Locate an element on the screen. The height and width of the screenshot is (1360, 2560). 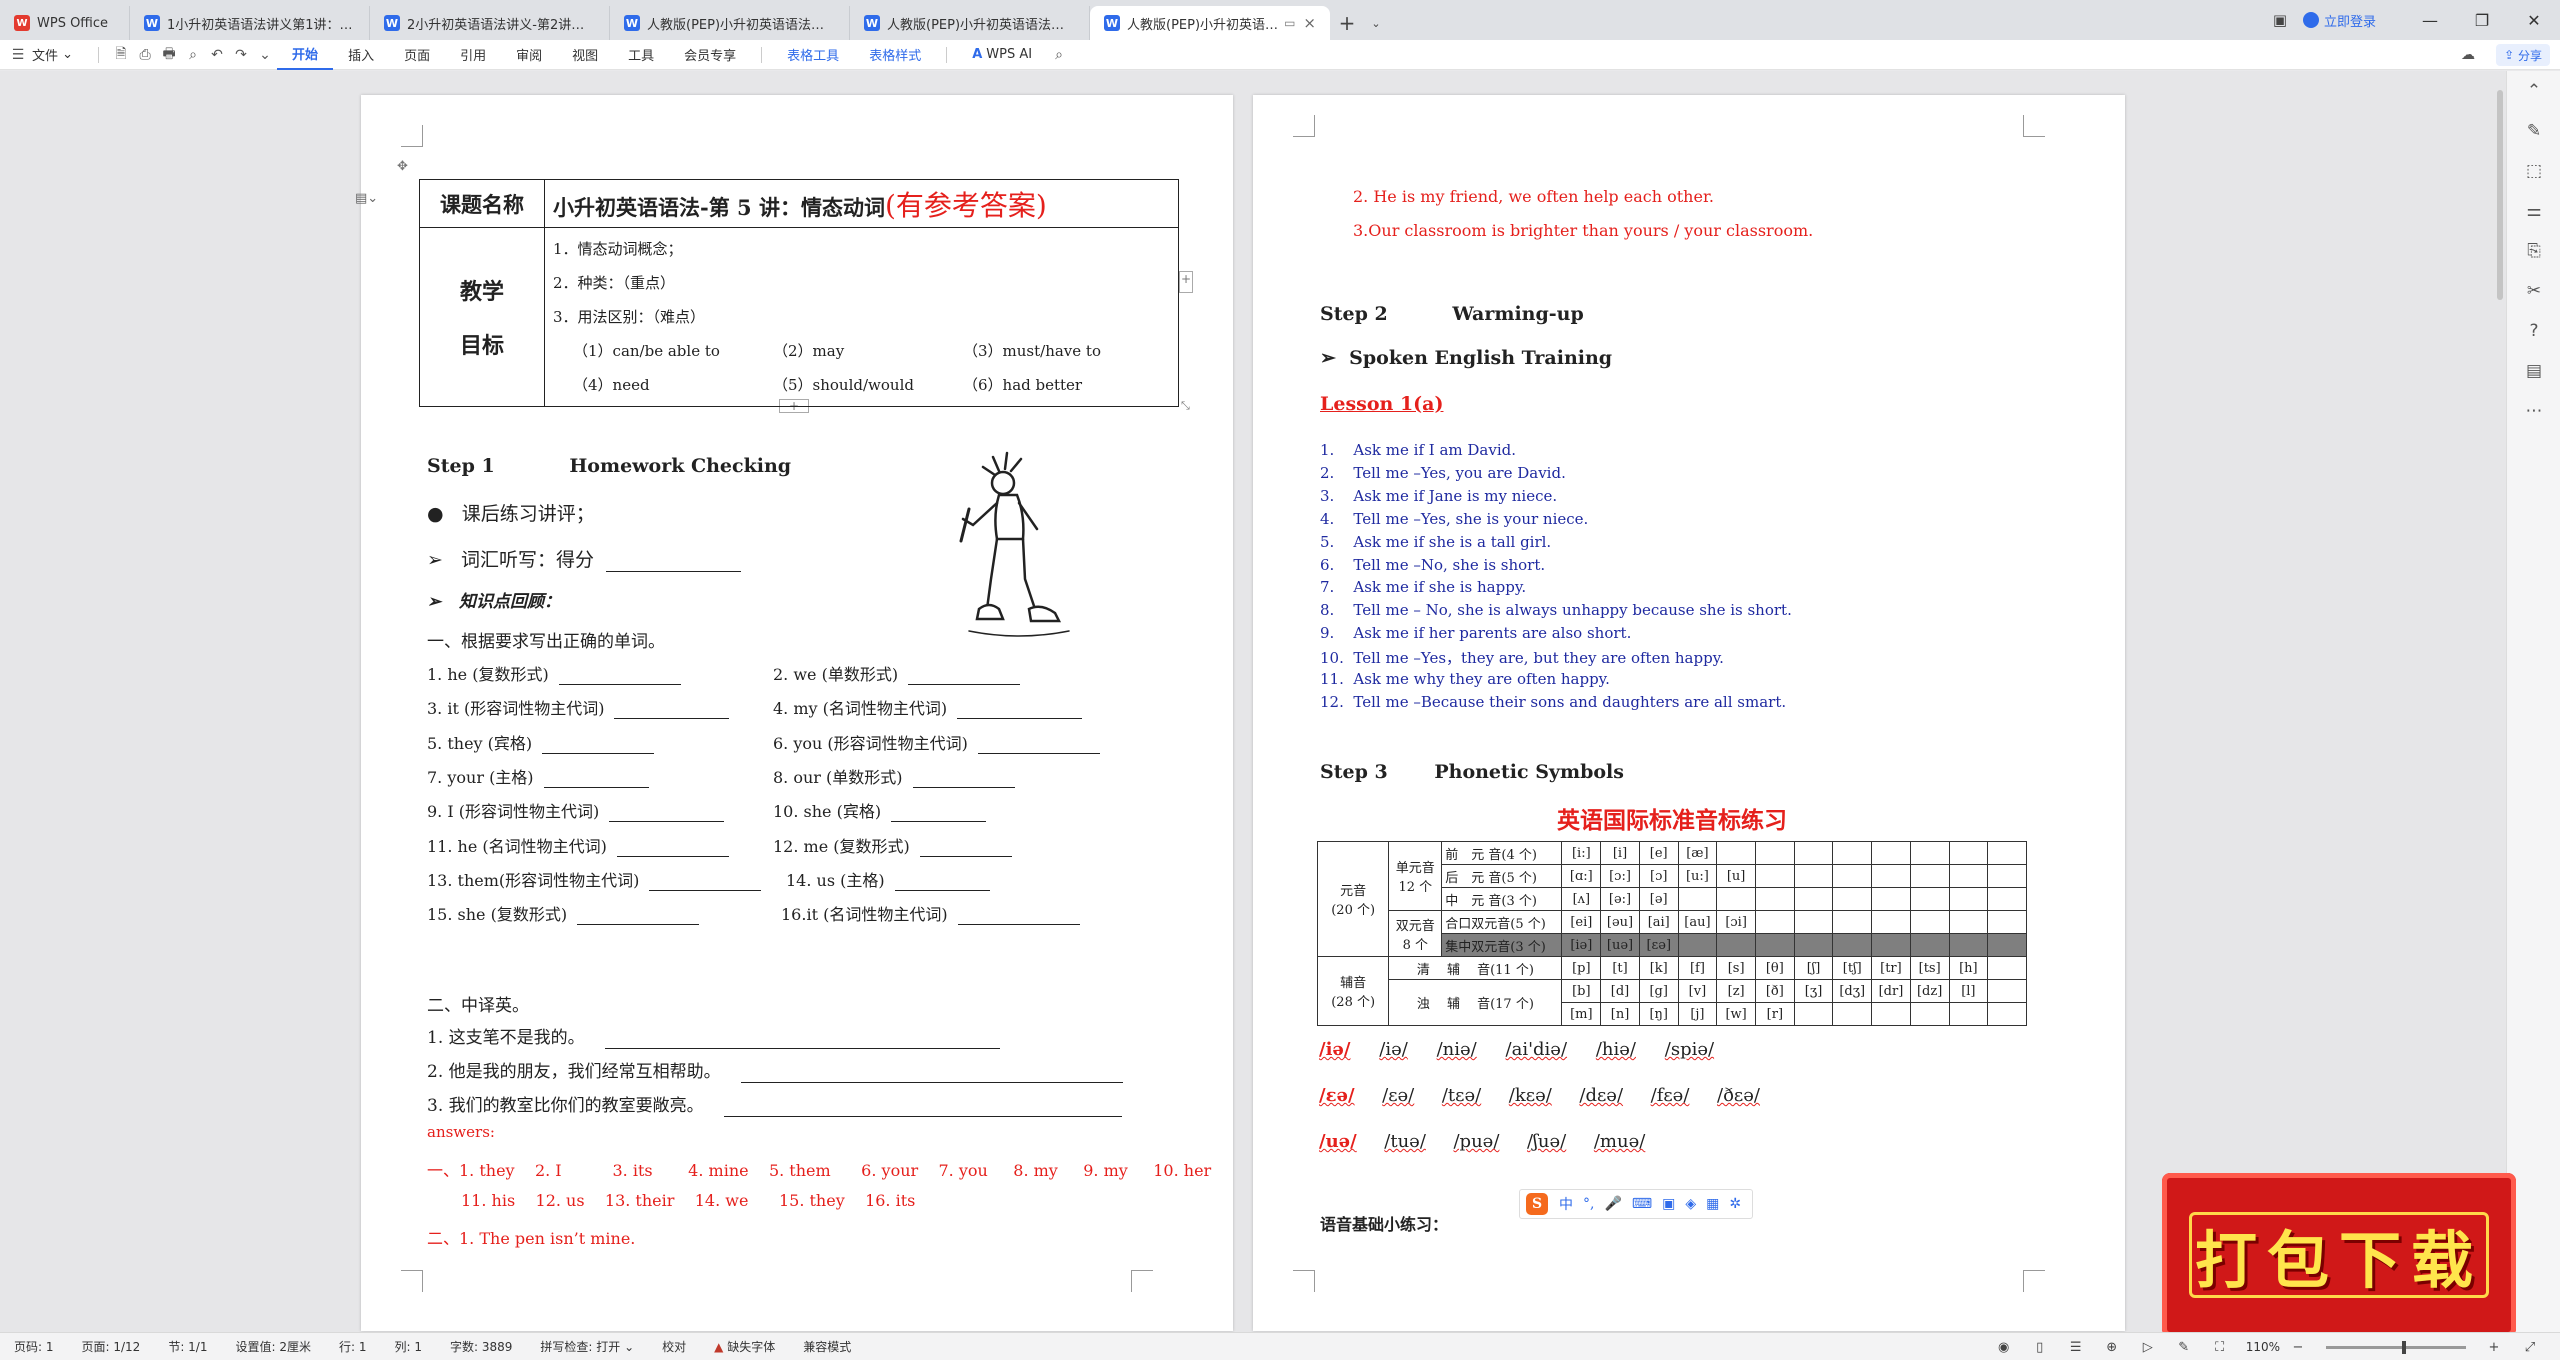
voice-icon: 🎤 is located at coordinates (1612, 1204).